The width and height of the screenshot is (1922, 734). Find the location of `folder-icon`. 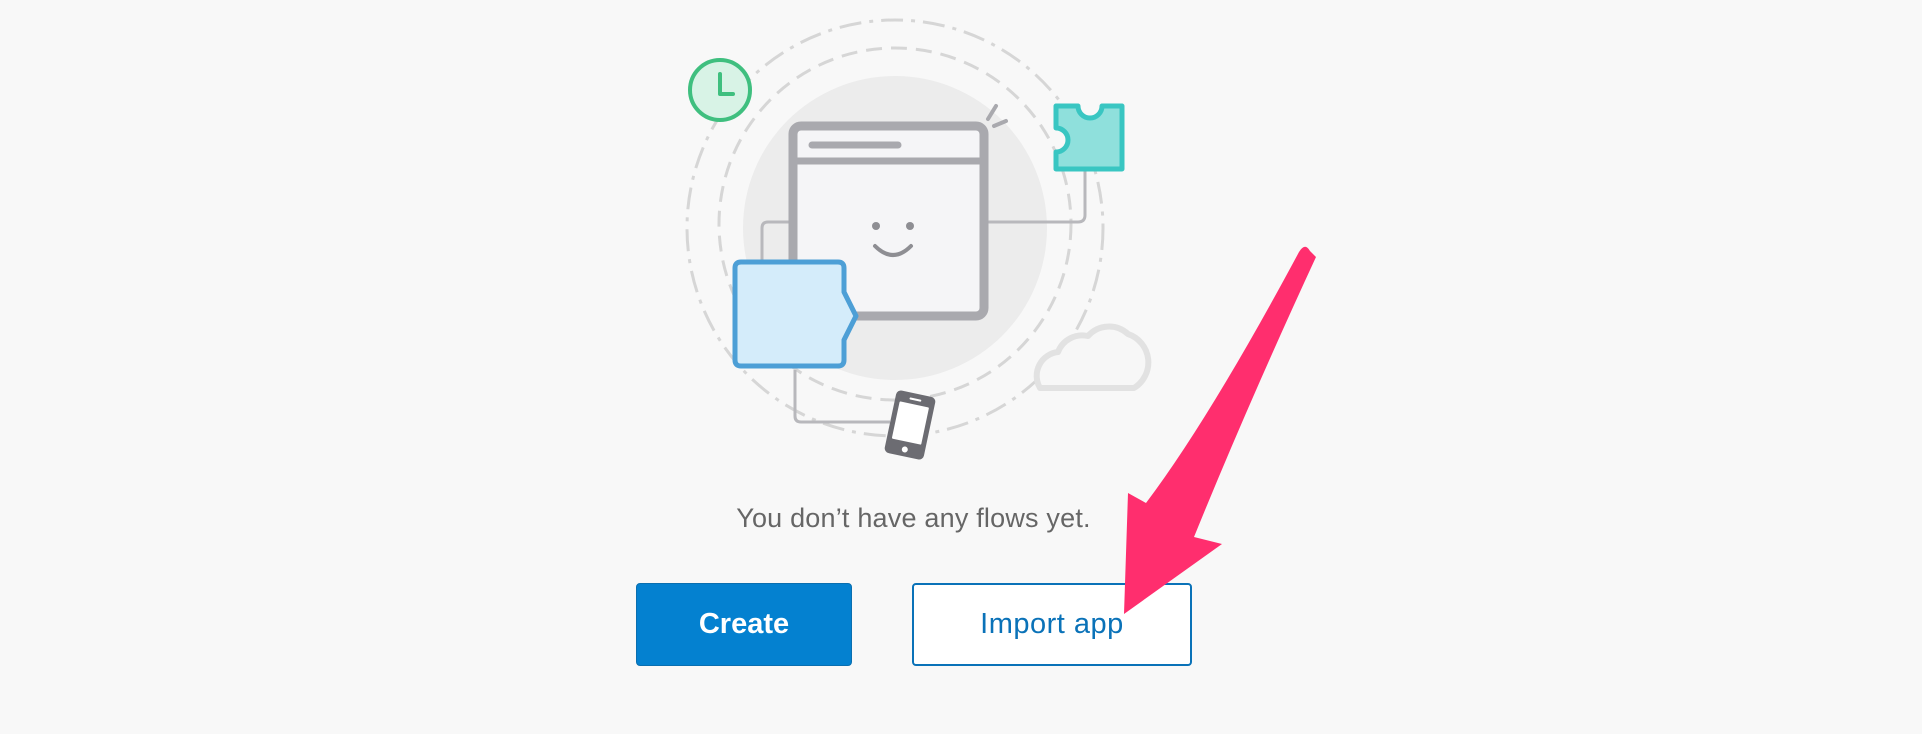

folder-icon is located at coordinates (795, 314).